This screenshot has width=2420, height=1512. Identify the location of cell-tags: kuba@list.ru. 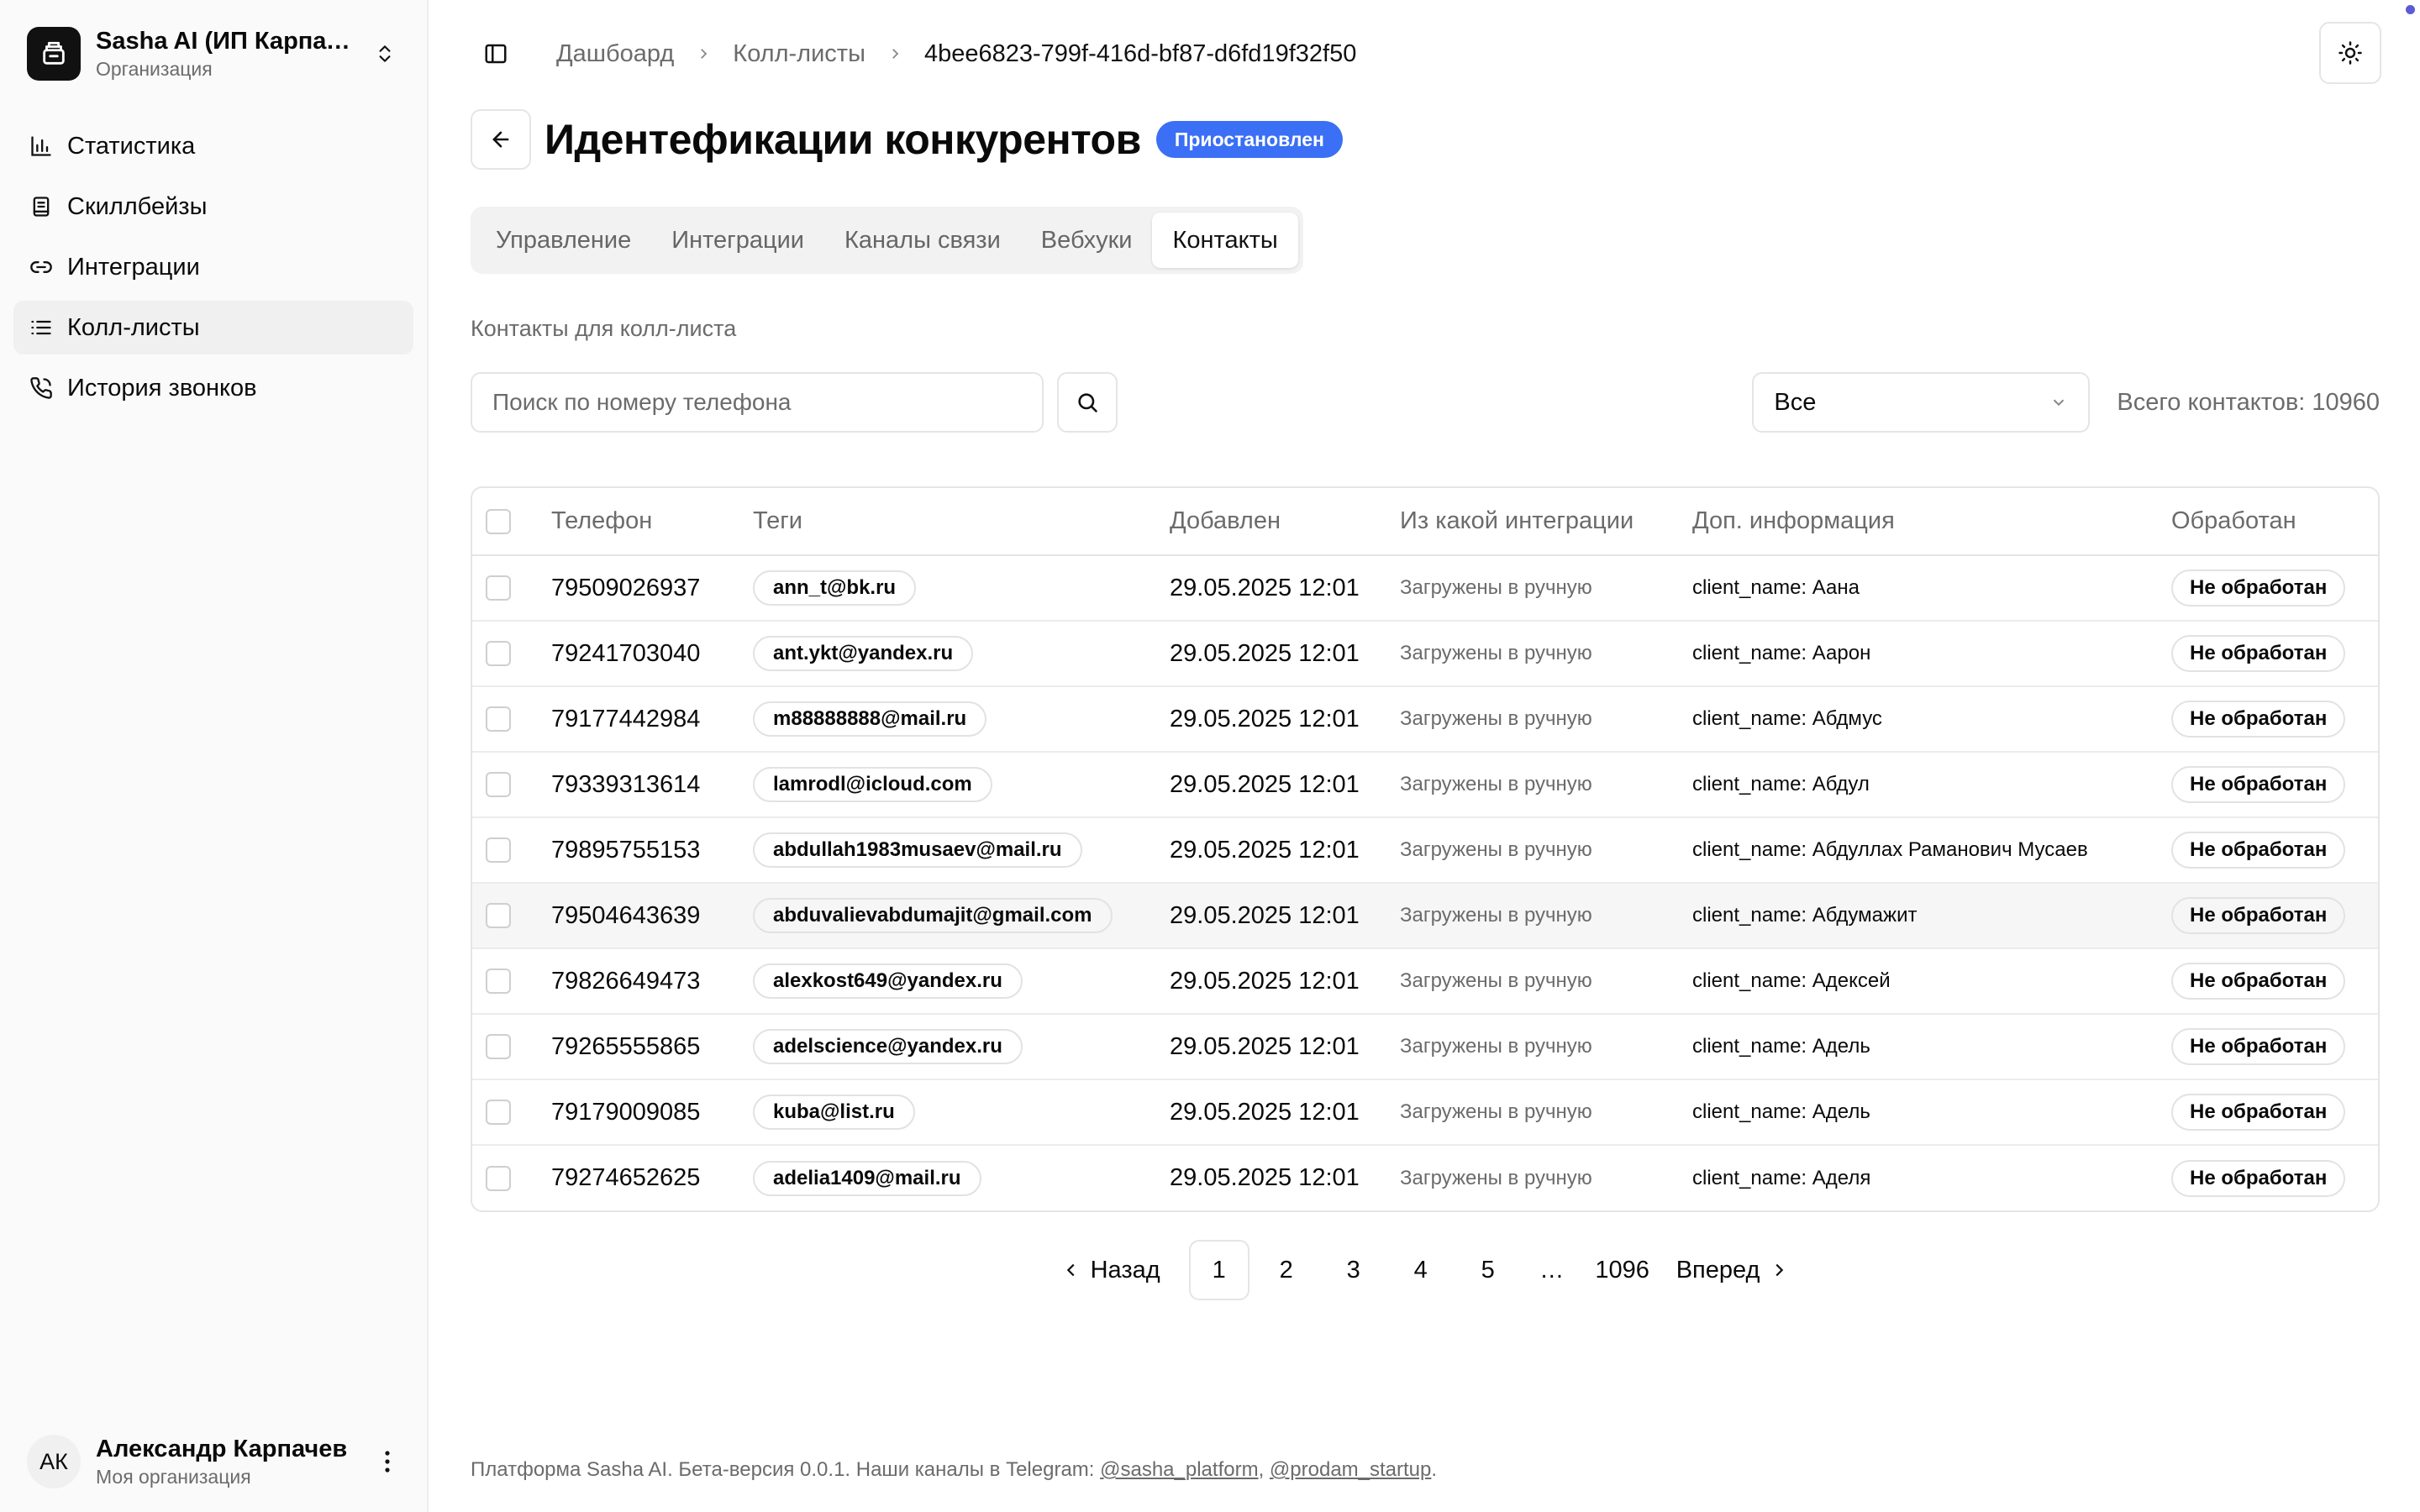
(961, 1112).